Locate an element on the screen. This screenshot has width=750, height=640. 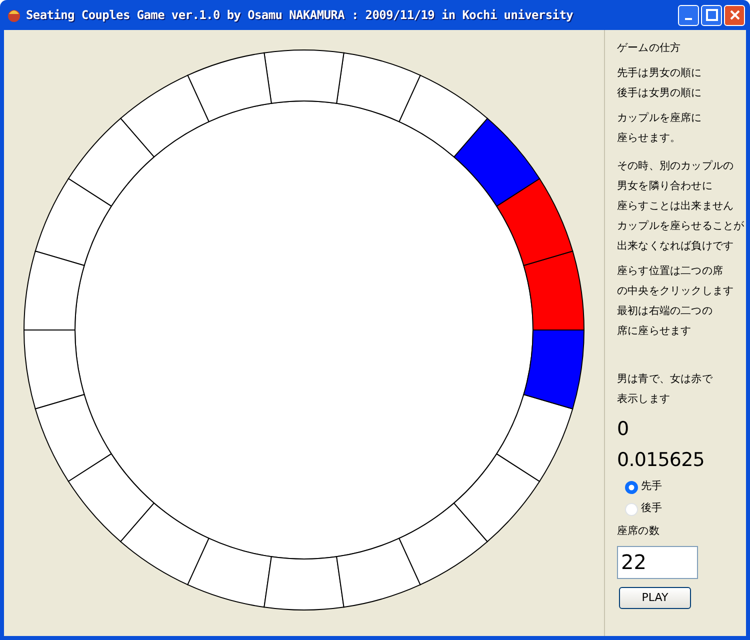
maximize-button is located at coordinates (711, 15).